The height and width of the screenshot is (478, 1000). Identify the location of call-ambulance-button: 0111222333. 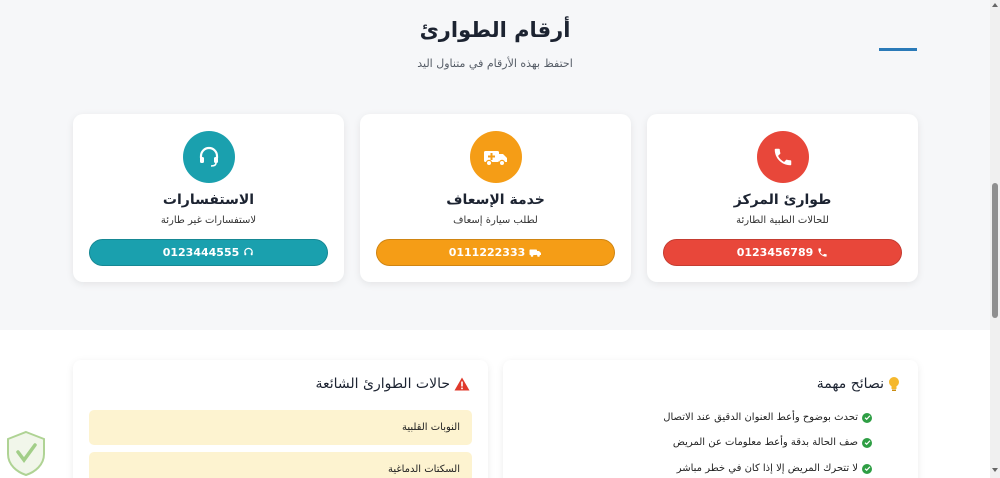
(495, 252).